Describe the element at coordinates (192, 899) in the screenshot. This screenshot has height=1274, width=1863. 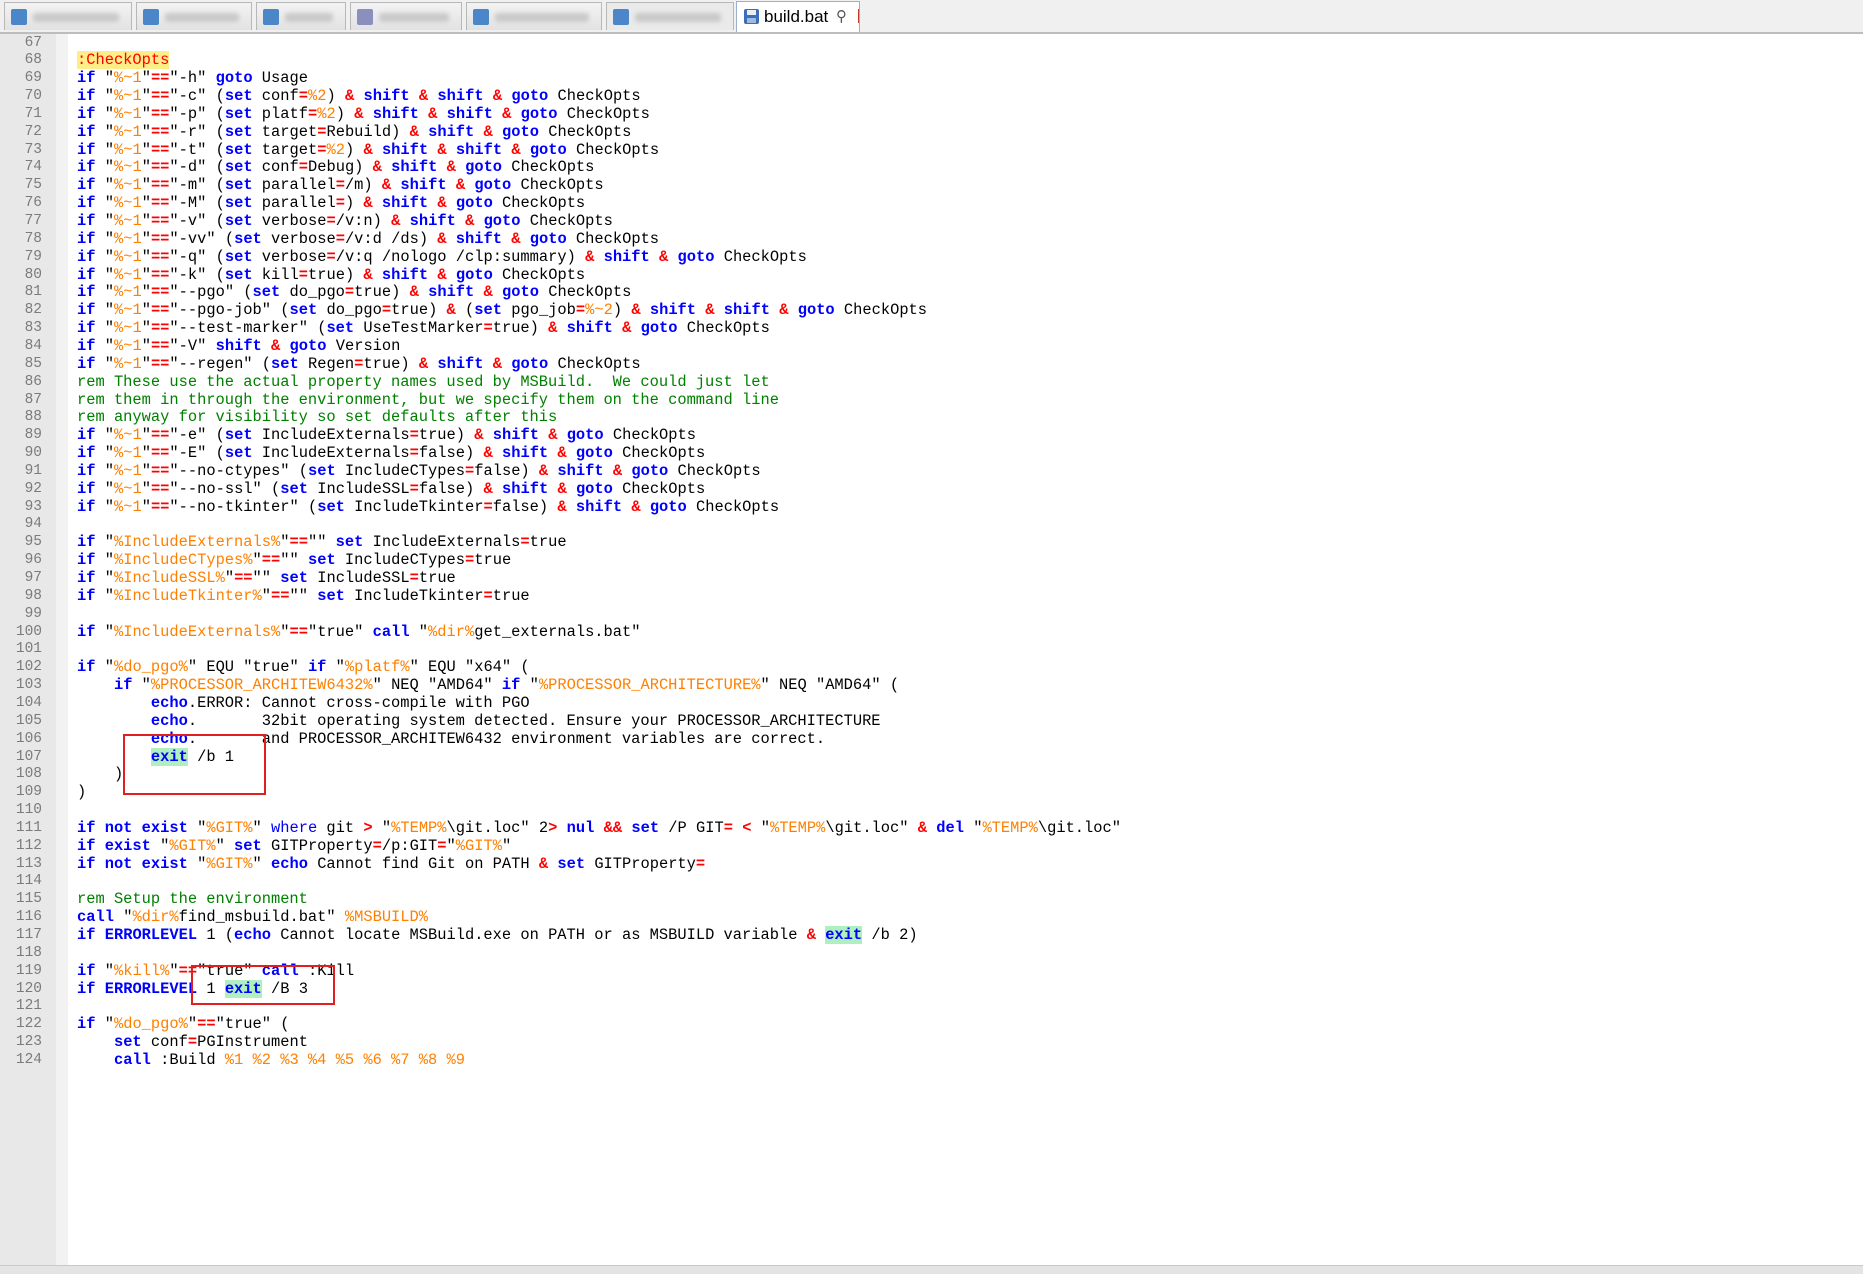
I see `code-token: rem Setup the environment` at that location.